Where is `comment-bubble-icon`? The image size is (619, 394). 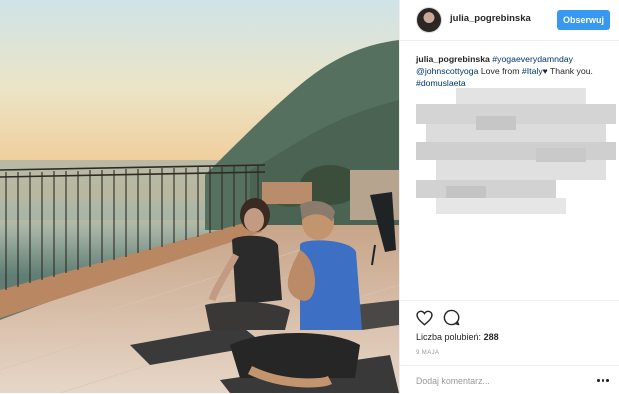 comment-bubble-icon is located at coordinates (451, 317).